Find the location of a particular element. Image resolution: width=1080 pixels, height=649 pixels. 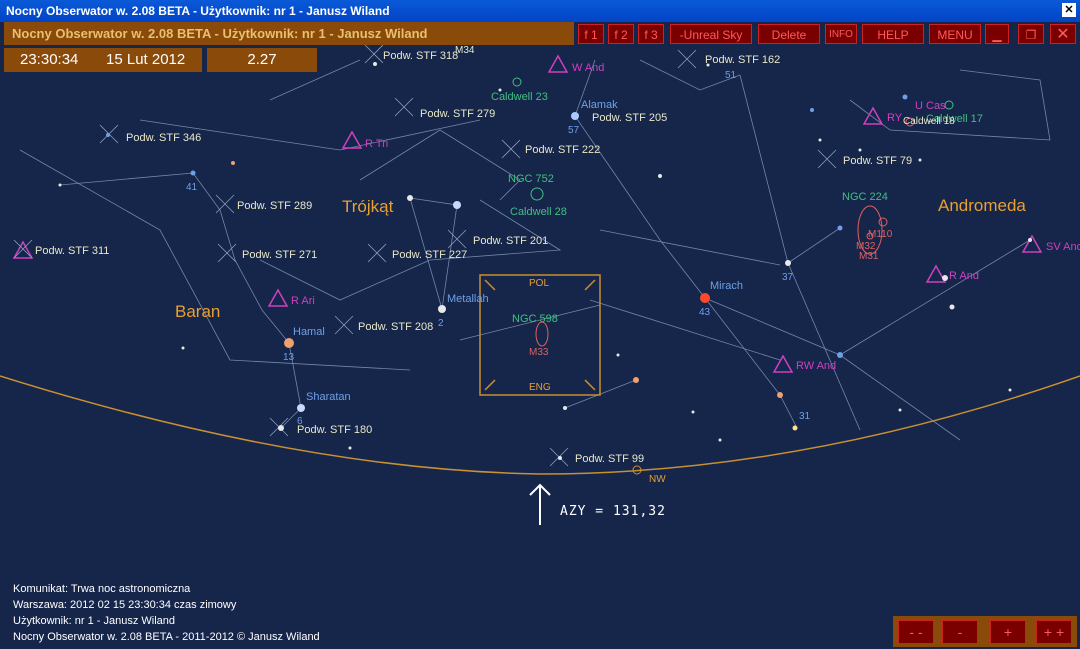

label-stf180: Podw. STF 180 is located at coordinates (334, 430).